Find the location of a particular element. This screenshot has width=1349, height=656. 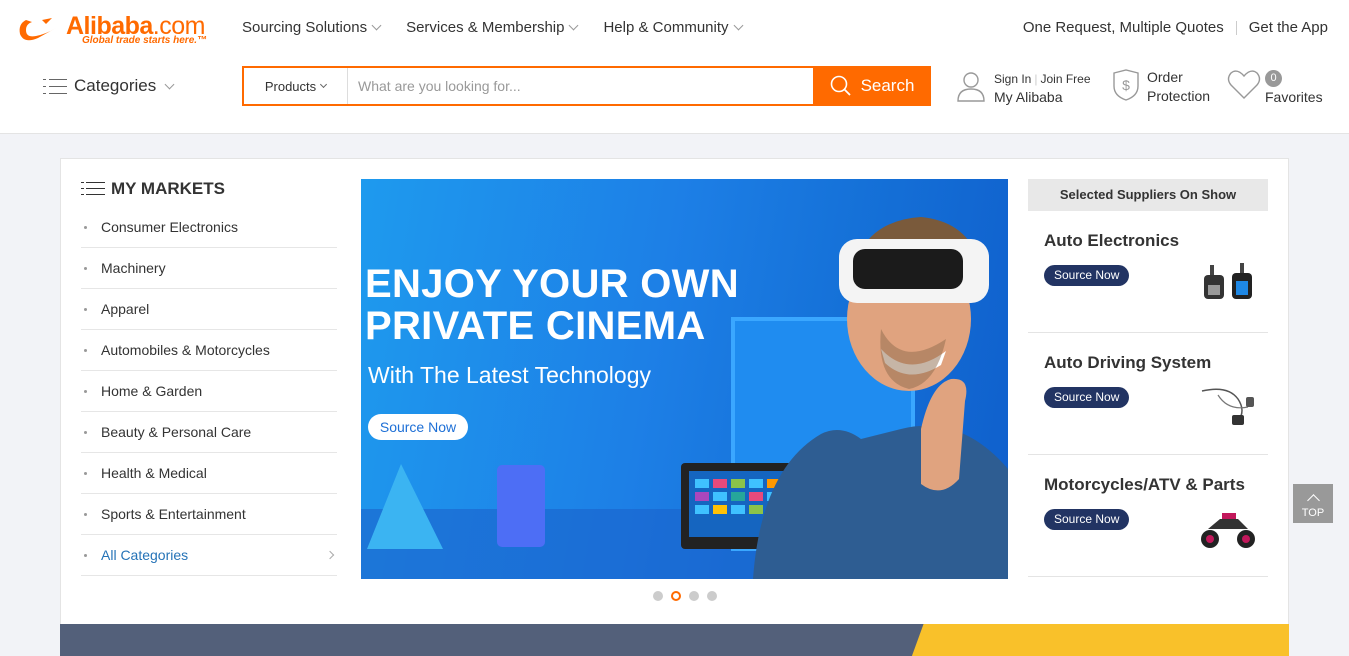

banner-source-now-button: Source Now is located at coordinates (418, 427).